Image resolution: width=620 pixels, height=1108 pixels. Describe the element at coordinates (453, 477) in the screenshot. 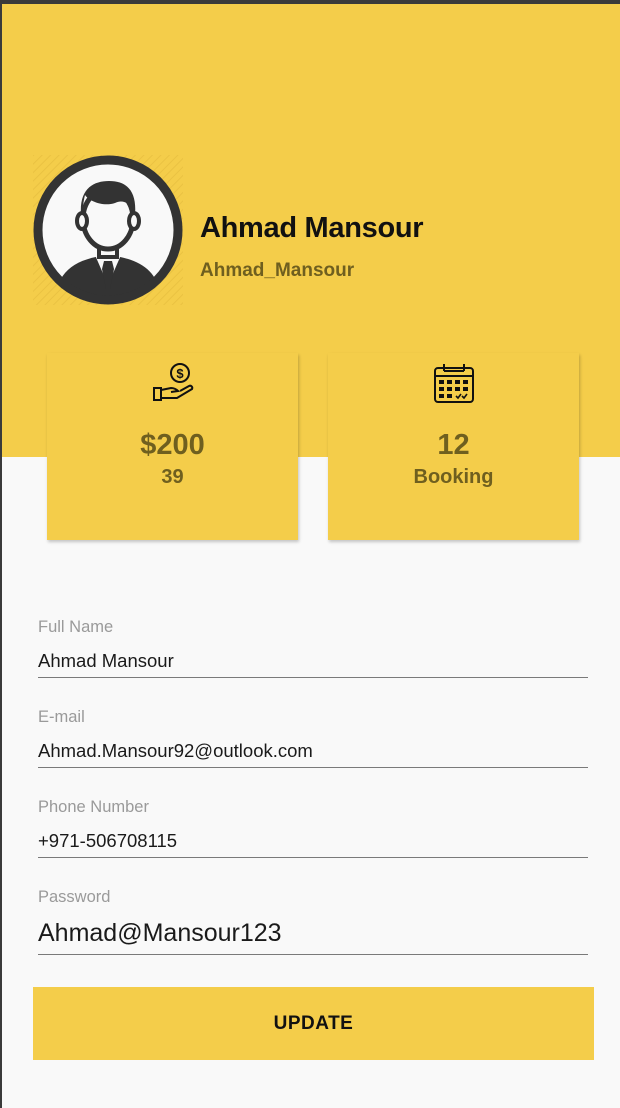

I see `bookings-label: Booking` at that location.